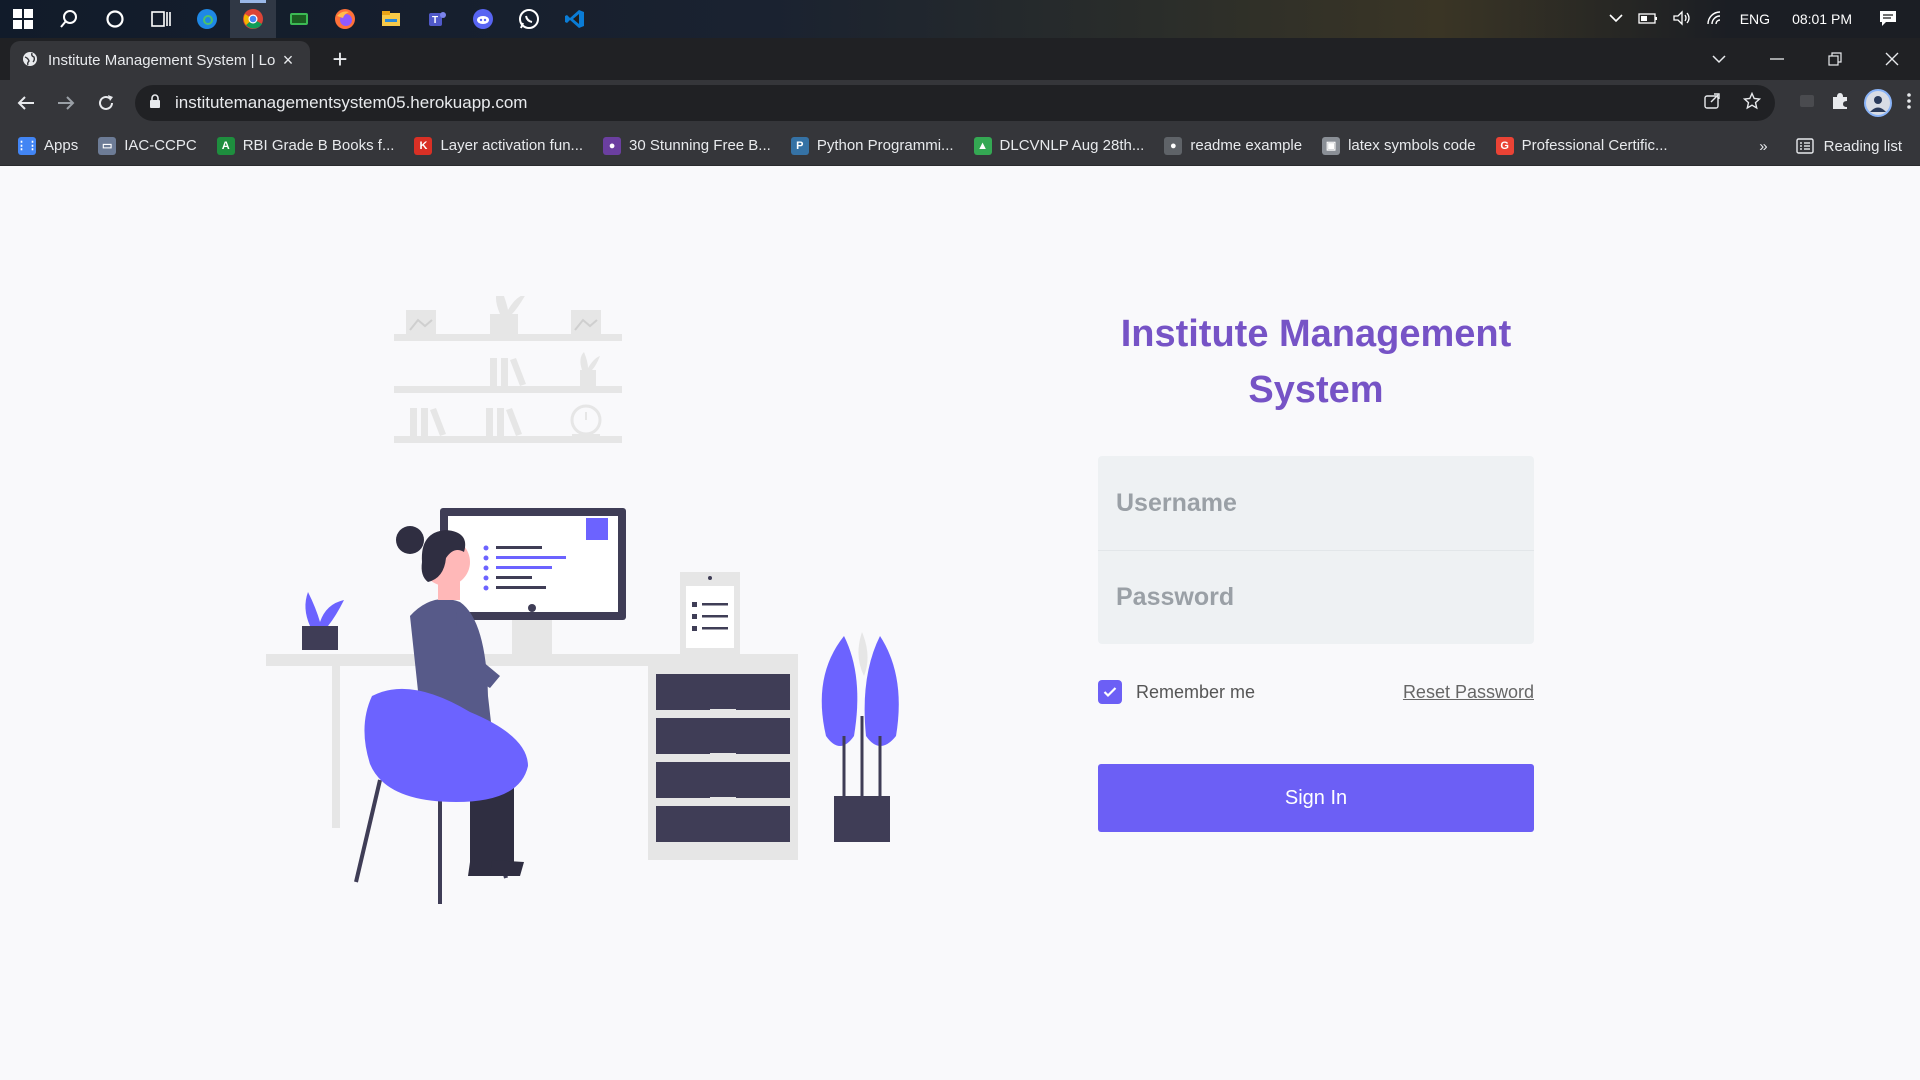 The image size is (1920, 1080). What do you see at coordinates (1712, 103) in the screenshot?
I see `share-icon` at bounding box center [1712, 103].